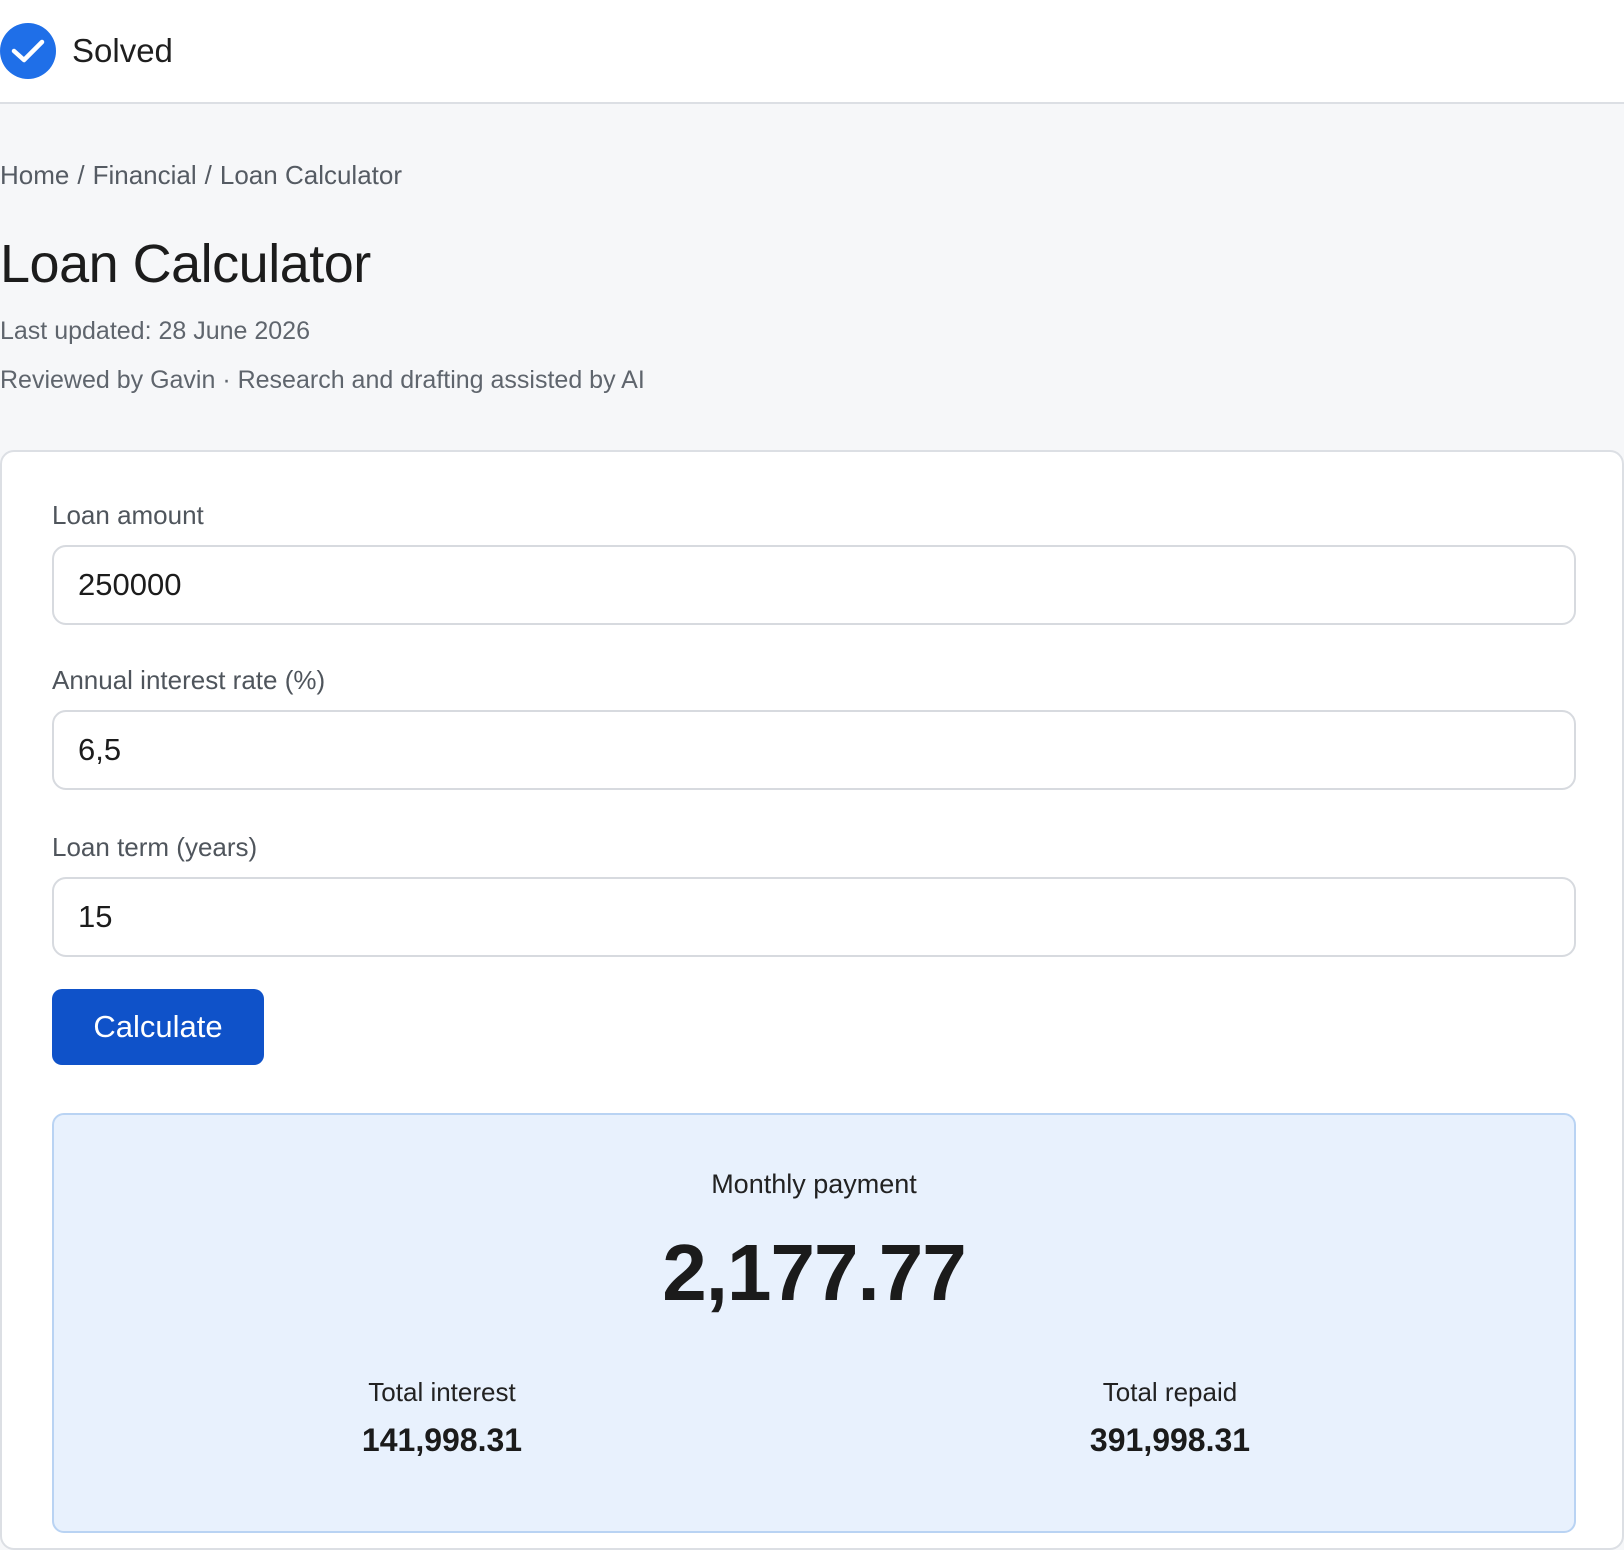 The image size is (1624, 1550). Describe the element at coordinates (128, 515) in the screenshot. I see `loan-amount-label: Loan amount` at that location.